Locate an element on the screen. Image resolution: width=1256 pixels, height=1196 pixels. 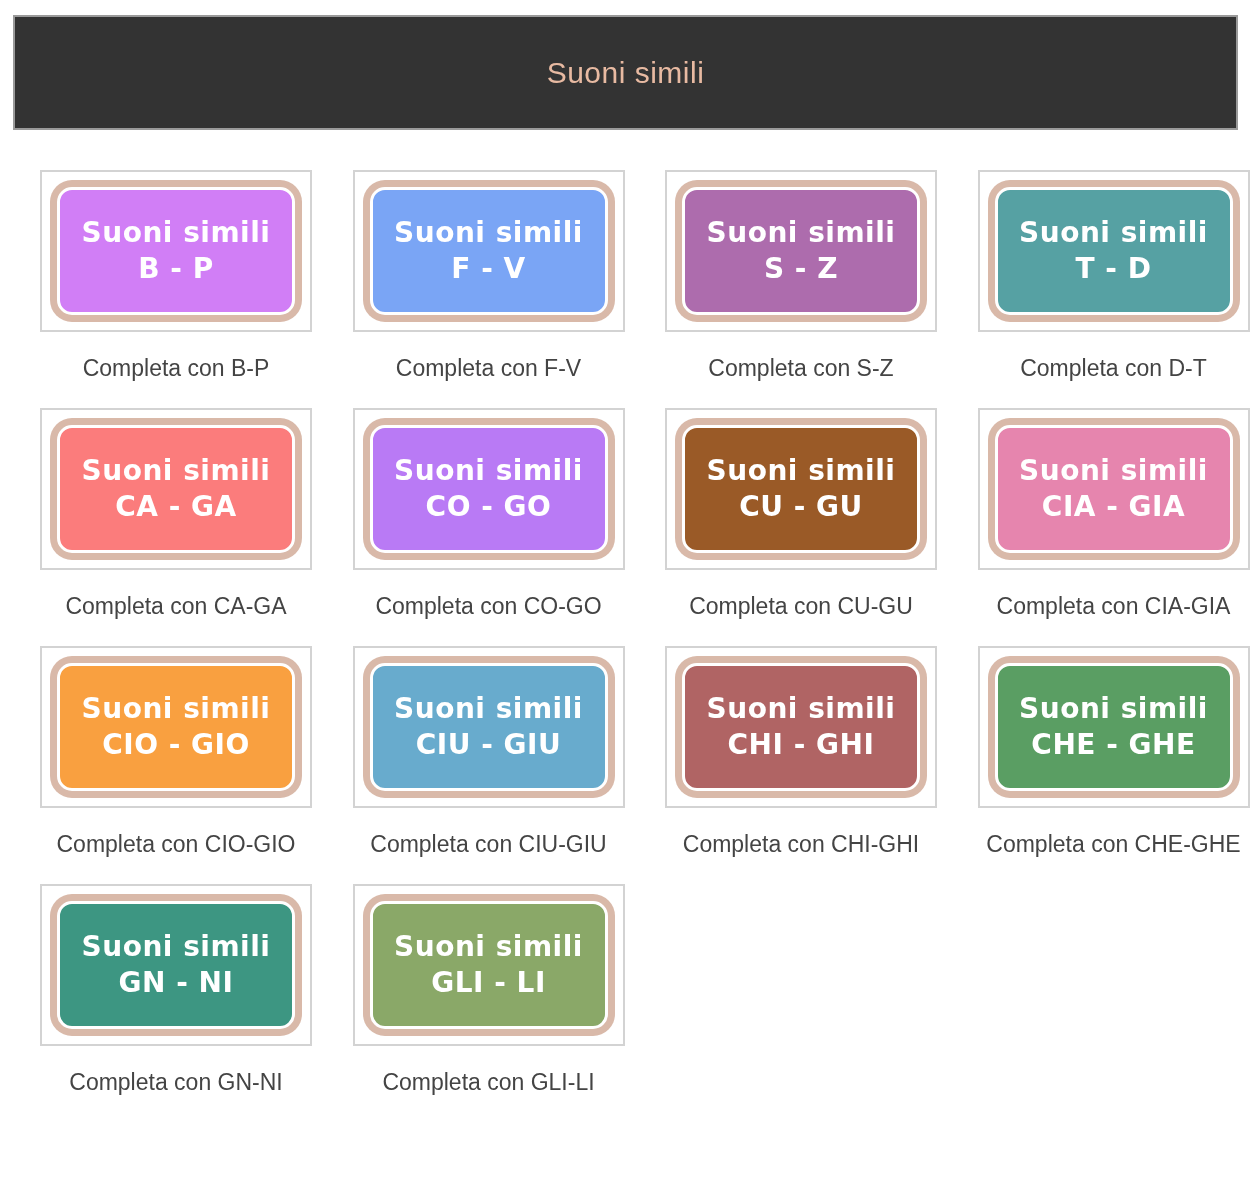
badge-letters: CA - GA is located at coordinates (176, 507).